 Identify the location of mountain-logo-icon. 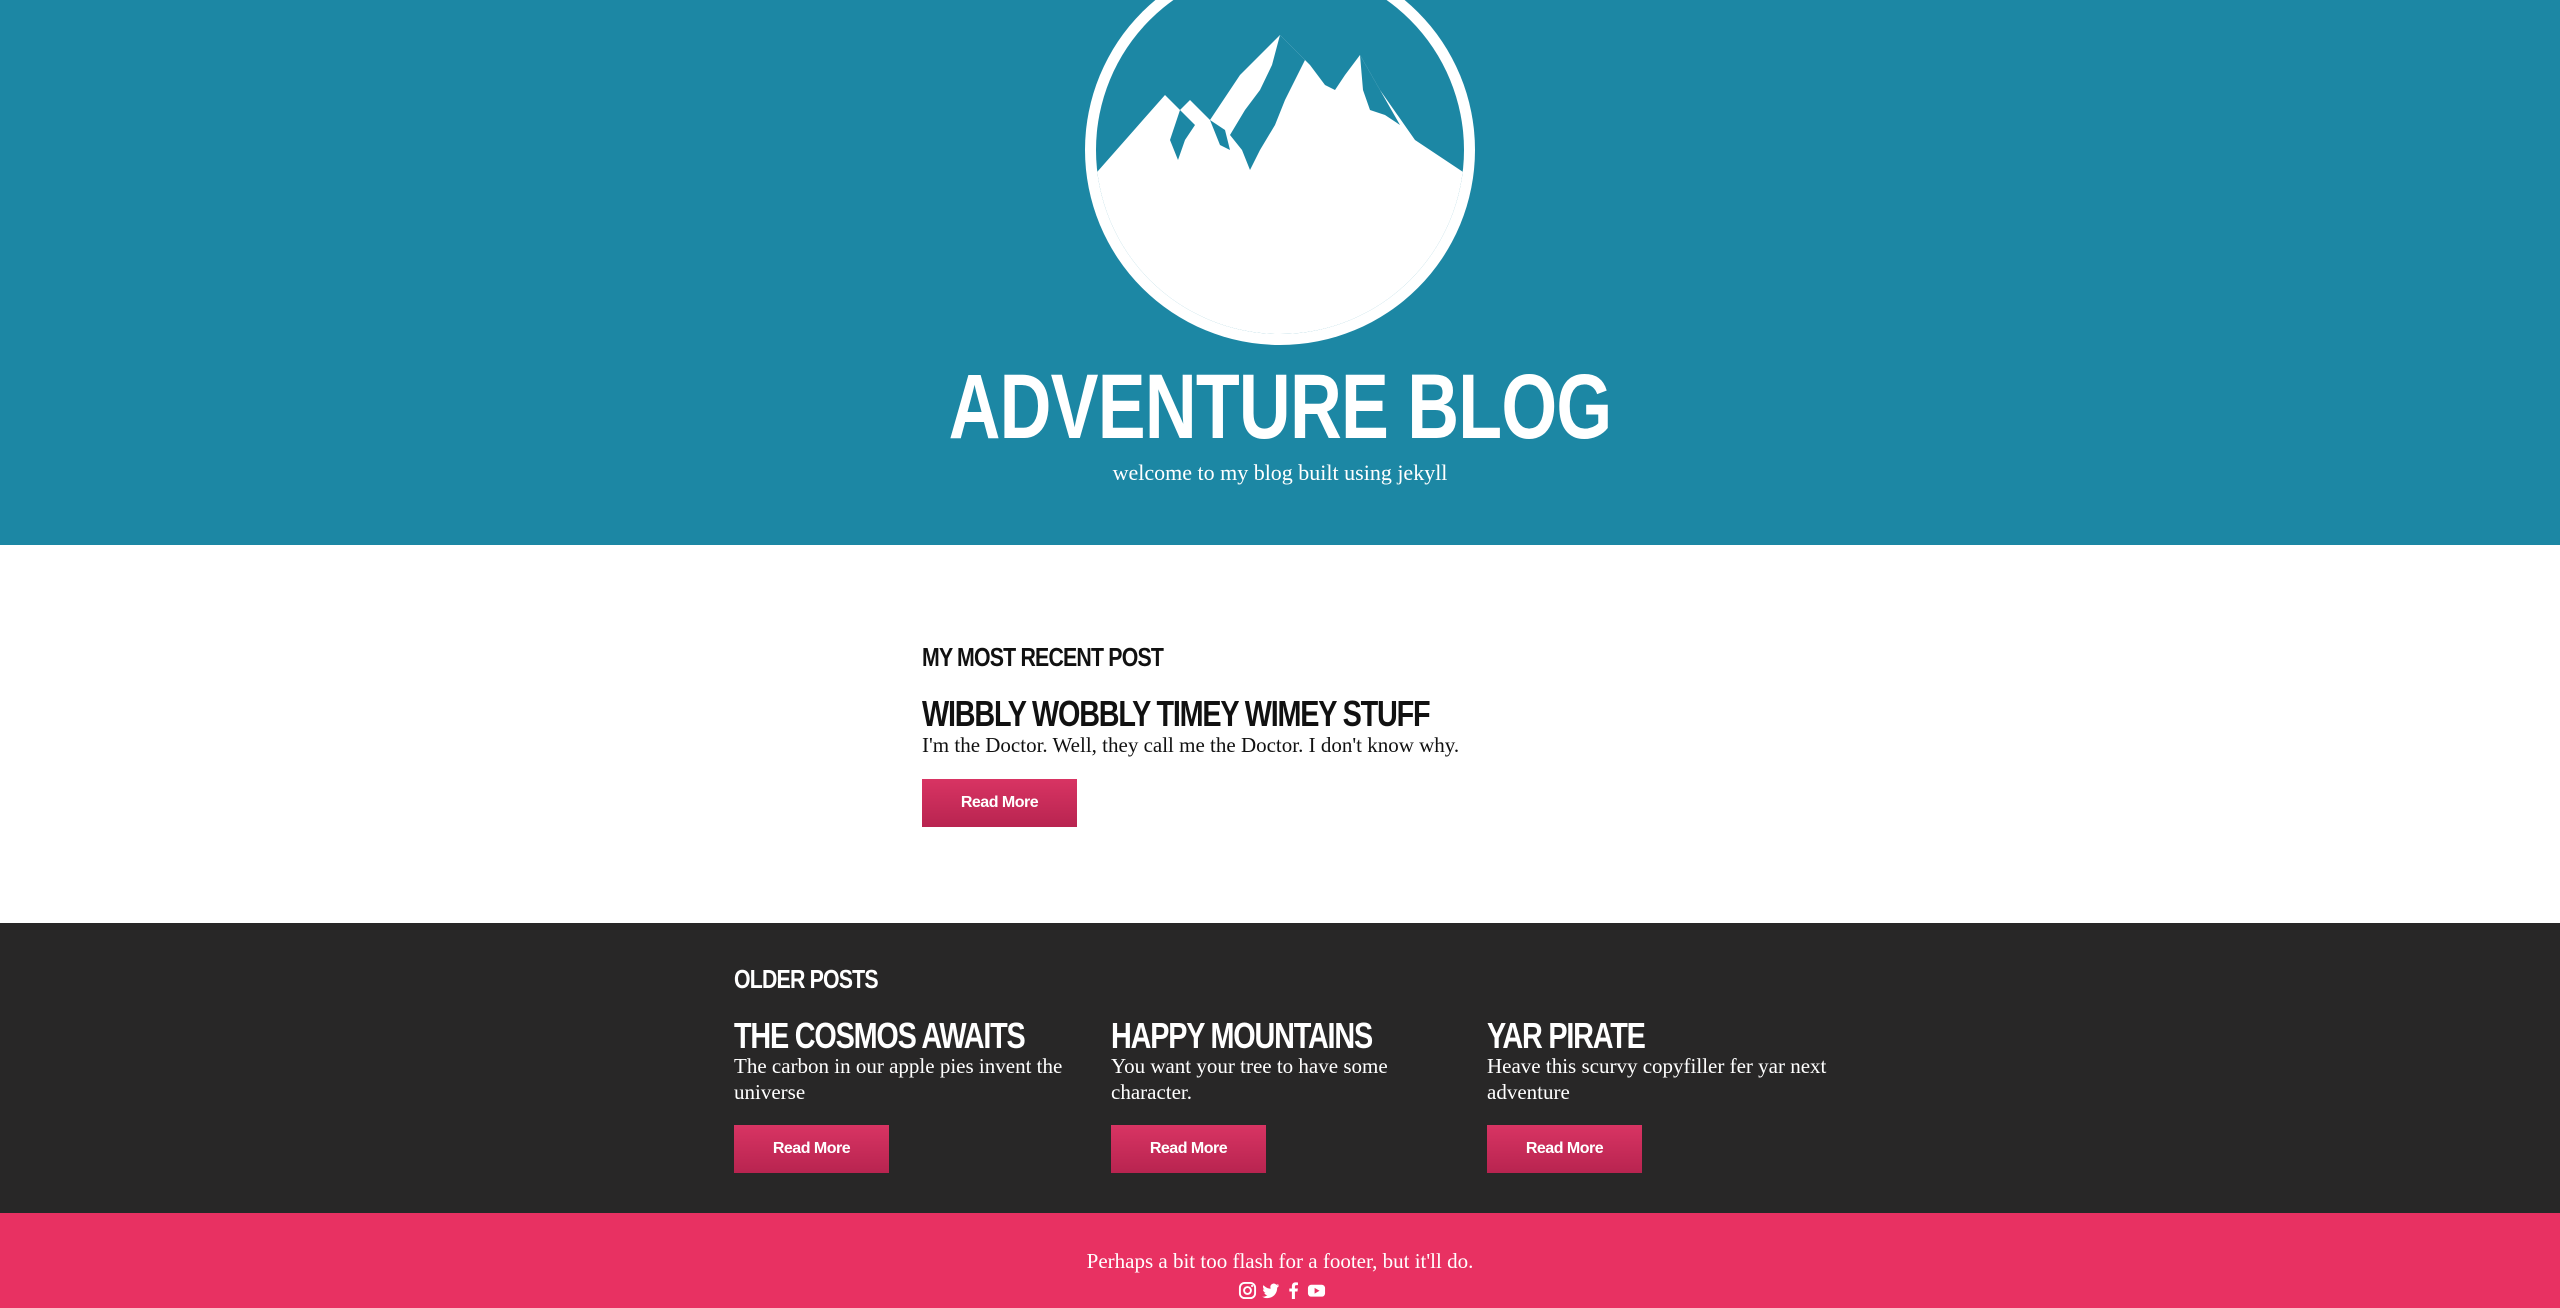
(1280, 175).